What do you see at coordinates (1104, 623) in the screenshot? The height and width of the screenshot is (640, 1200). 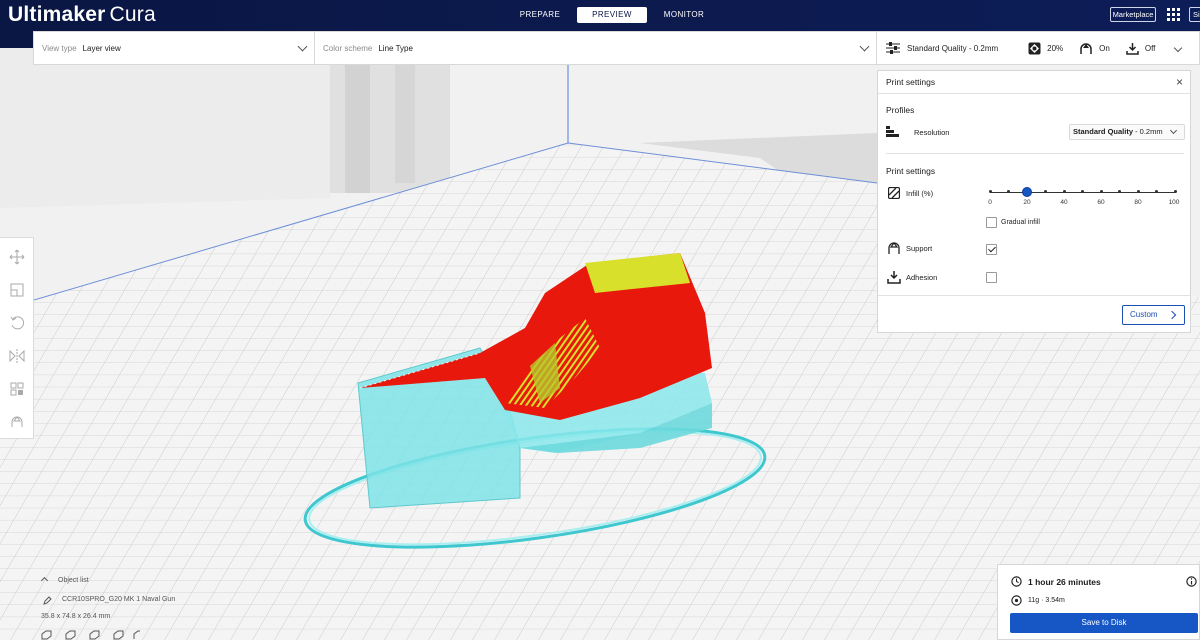 I see `save-to-disk-button: Save to Disk` at bounding box center [1104, 623].